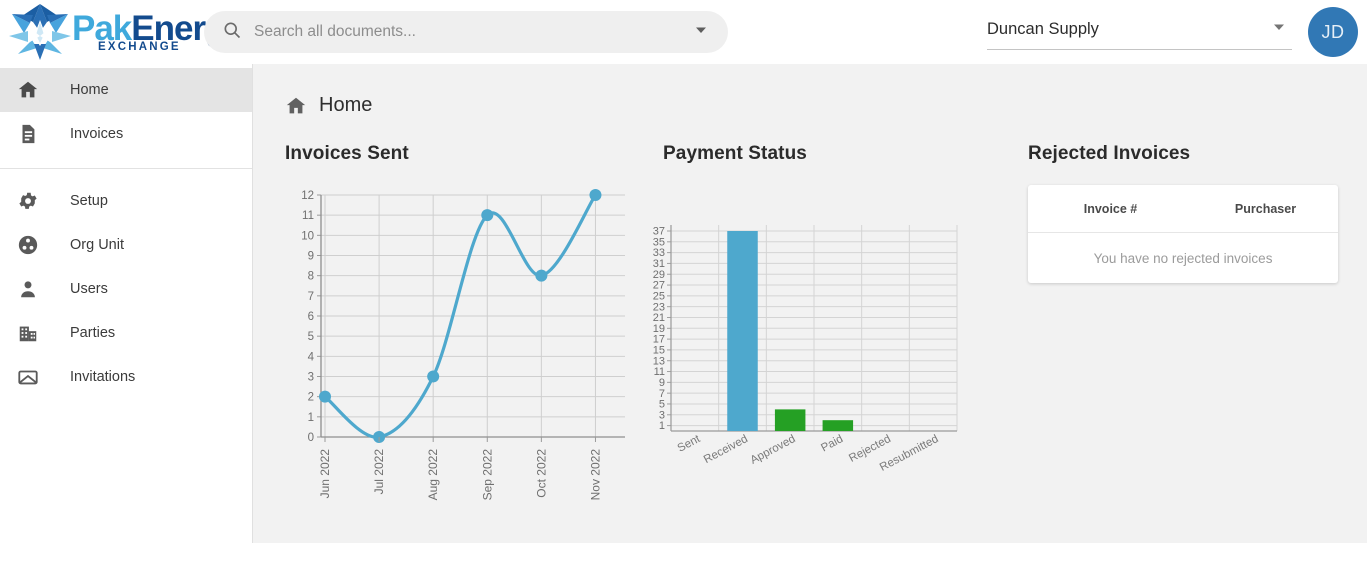  What do you see at coordinates (487, 475) in the screenshot?
I see `x-axis-tick-label: Sep 2022` at bounding box center [487, 475].